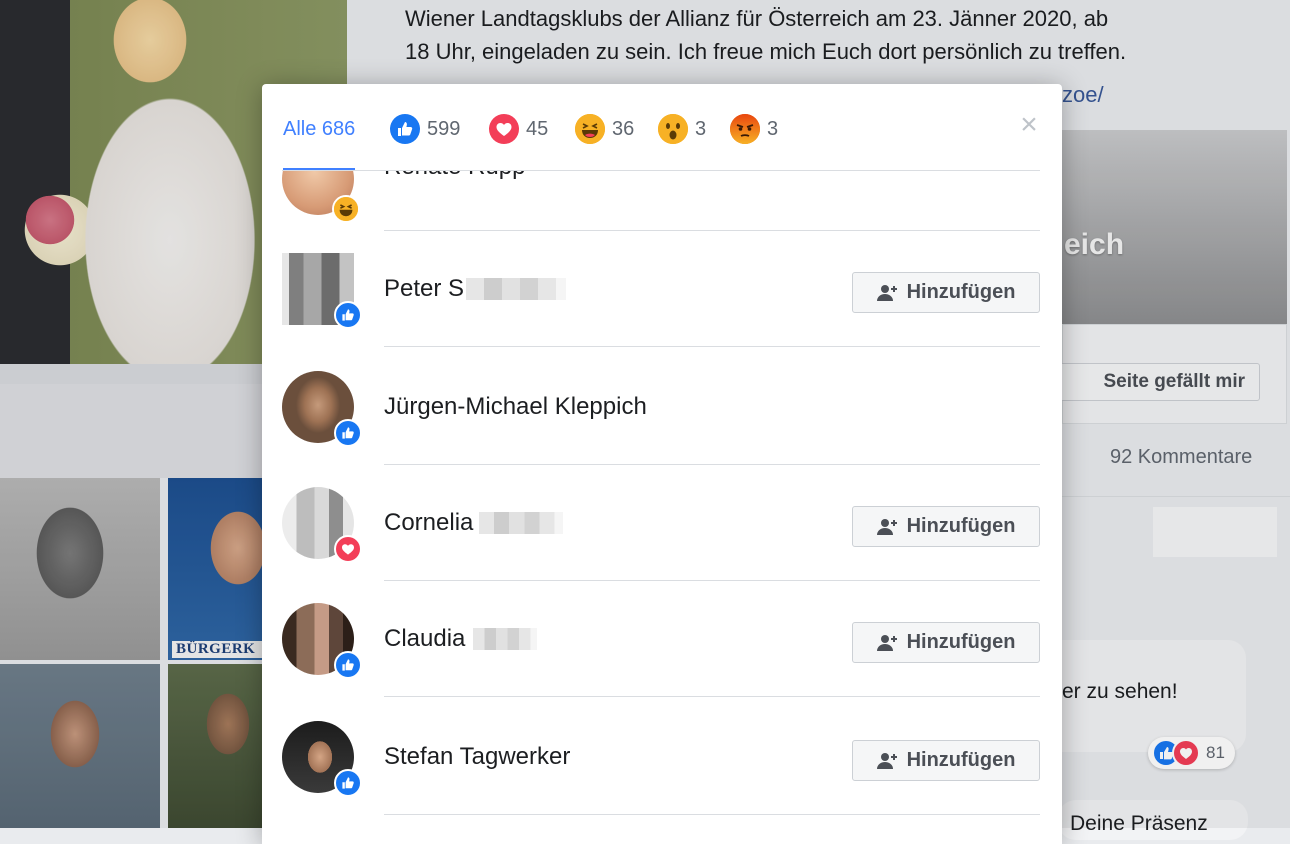  Describe the element at coordinates (623, 128) in the screenshot. I see `tab-count: 36` at that location.